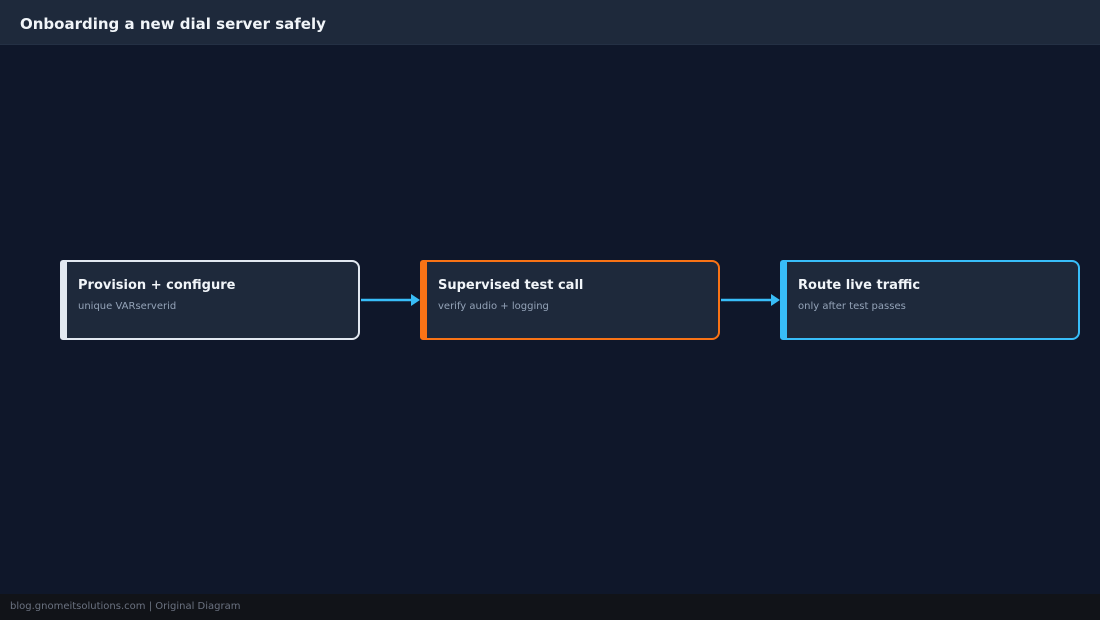 This screenshot has height=620, width=1100. What do you see at coordinates (127, 306) in the screenshot?
I see `node-subtitle: unique VARserverid` at bounding box center [127, 306].